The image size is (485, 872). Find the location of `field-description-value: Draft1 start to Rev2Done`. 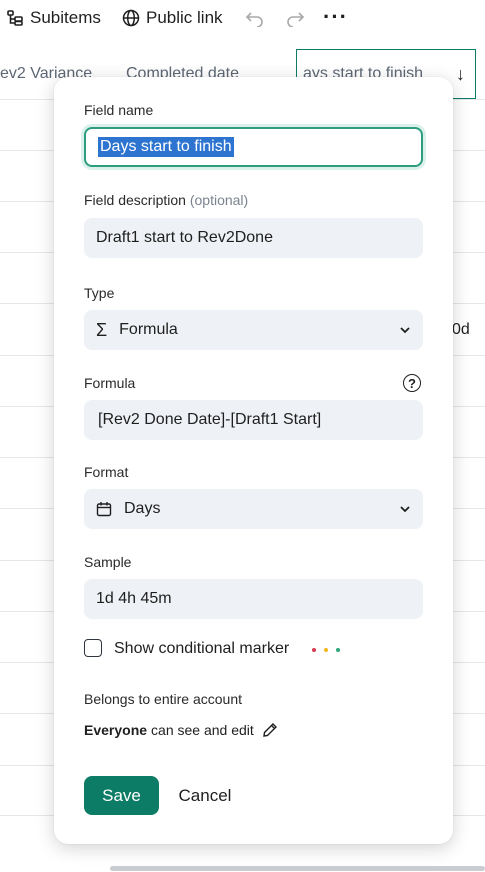

field-description-value: Draft1 start to Rev2Done is located at coordinates (184, 237).